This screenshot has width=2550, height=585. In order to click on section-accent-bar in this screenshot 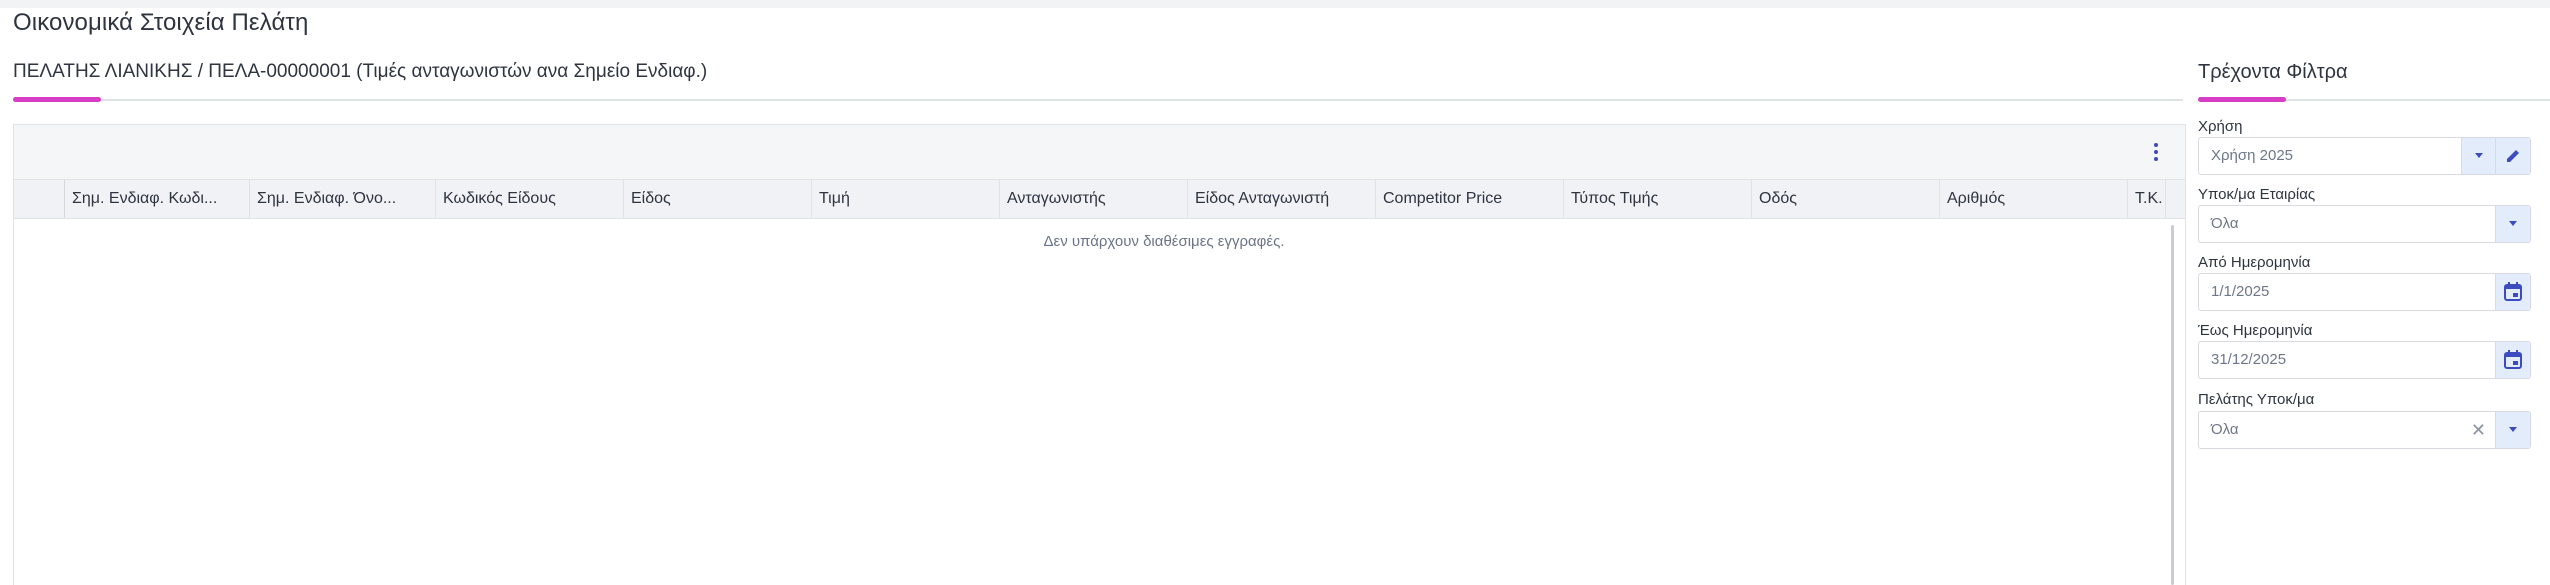, I will do `click(57, 99)`.